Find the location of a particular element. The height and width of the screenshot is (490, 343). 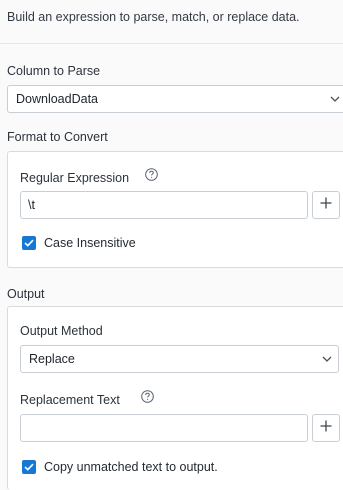

header-divider is located at coordinates (171, 43).